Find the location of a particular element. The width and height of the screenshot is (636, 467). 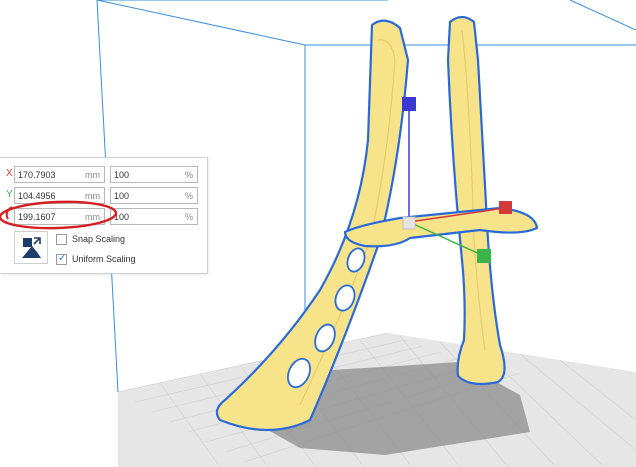

uniform-scaling-label: Uniform Scaling is located at coordinates (104, 259).